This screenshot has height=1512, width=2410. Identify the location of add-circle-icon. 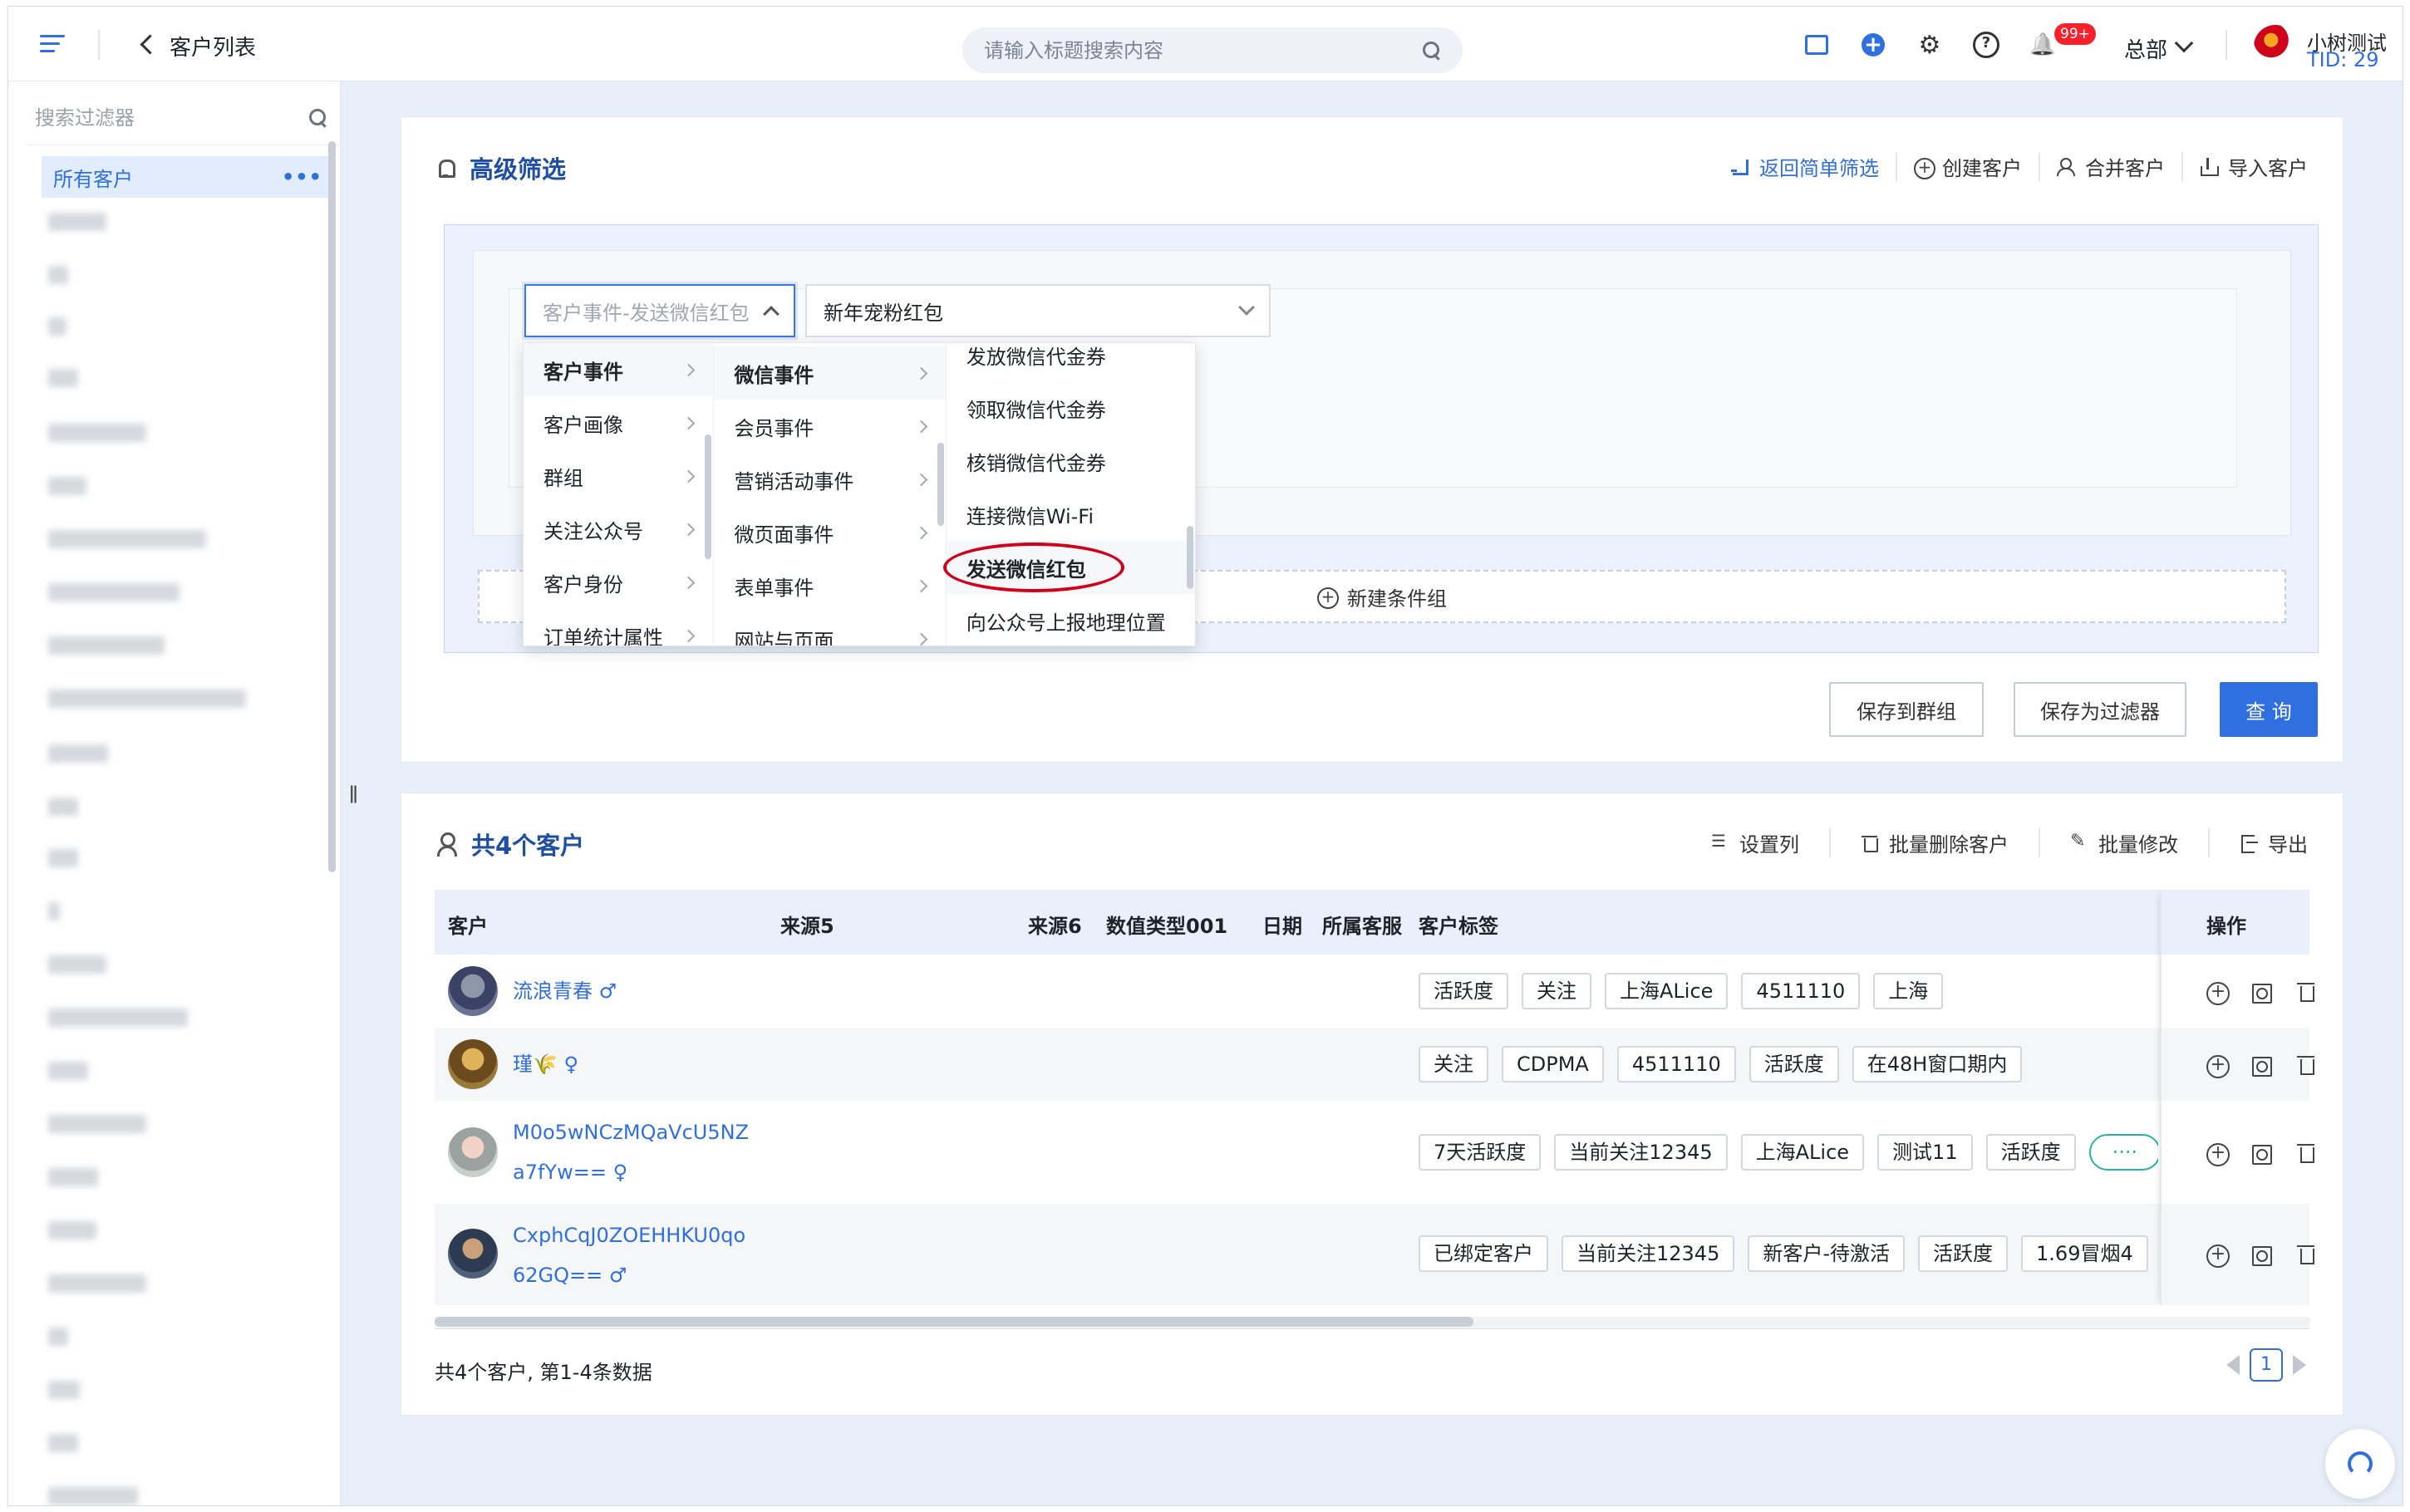
(1873, 45).